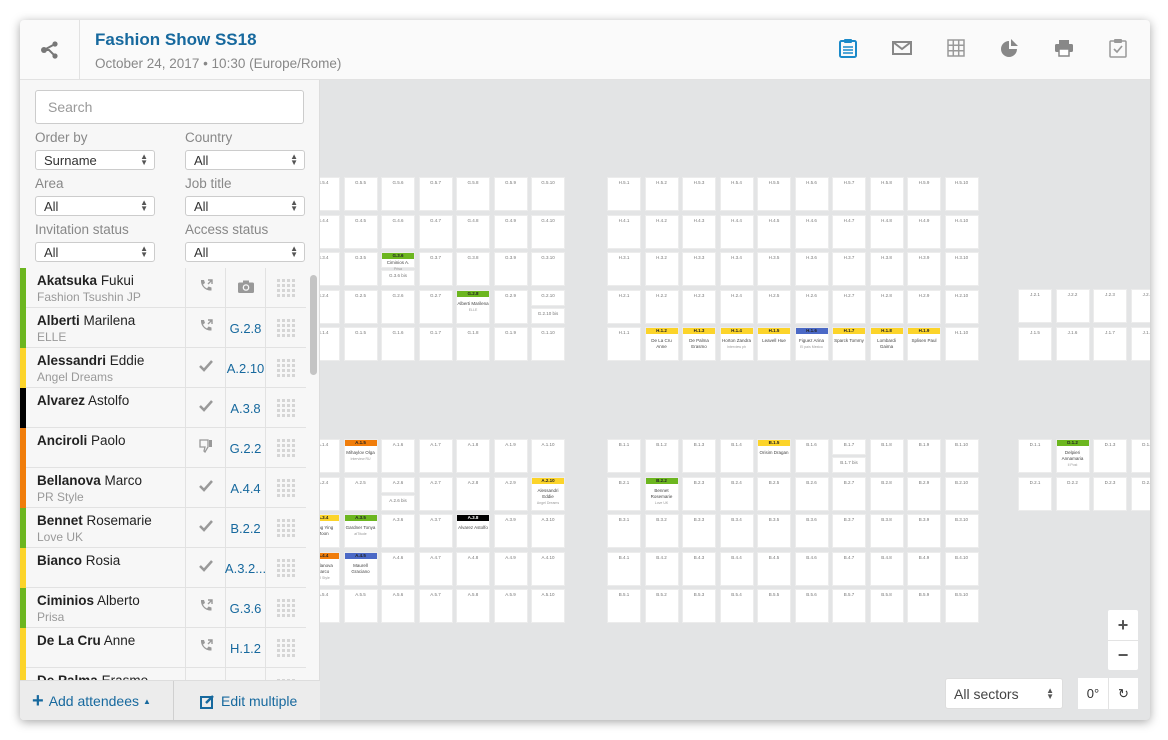  Describe the element at coordinates (548, 269) in the screenshot. I see `seat: G.3.10` at that location.